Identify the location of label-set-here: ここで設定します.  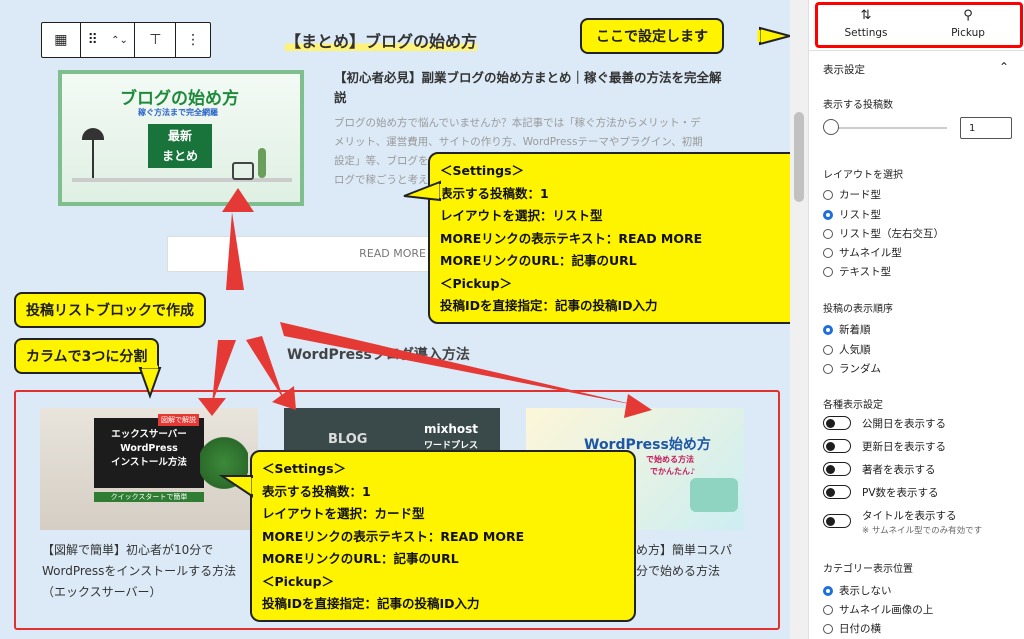
(652, 36).